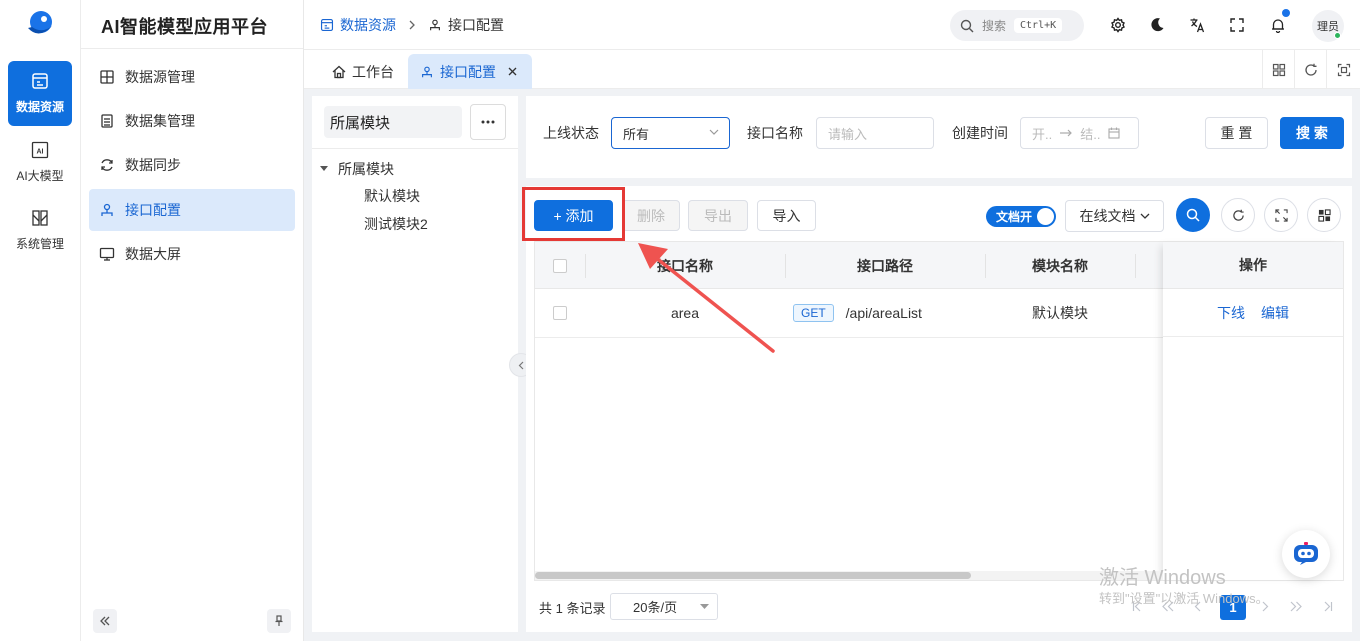 Image resolution: width=1360 pixels, height=641 pixels. I want to click on http-method-badge: GET, so click(813, 313).